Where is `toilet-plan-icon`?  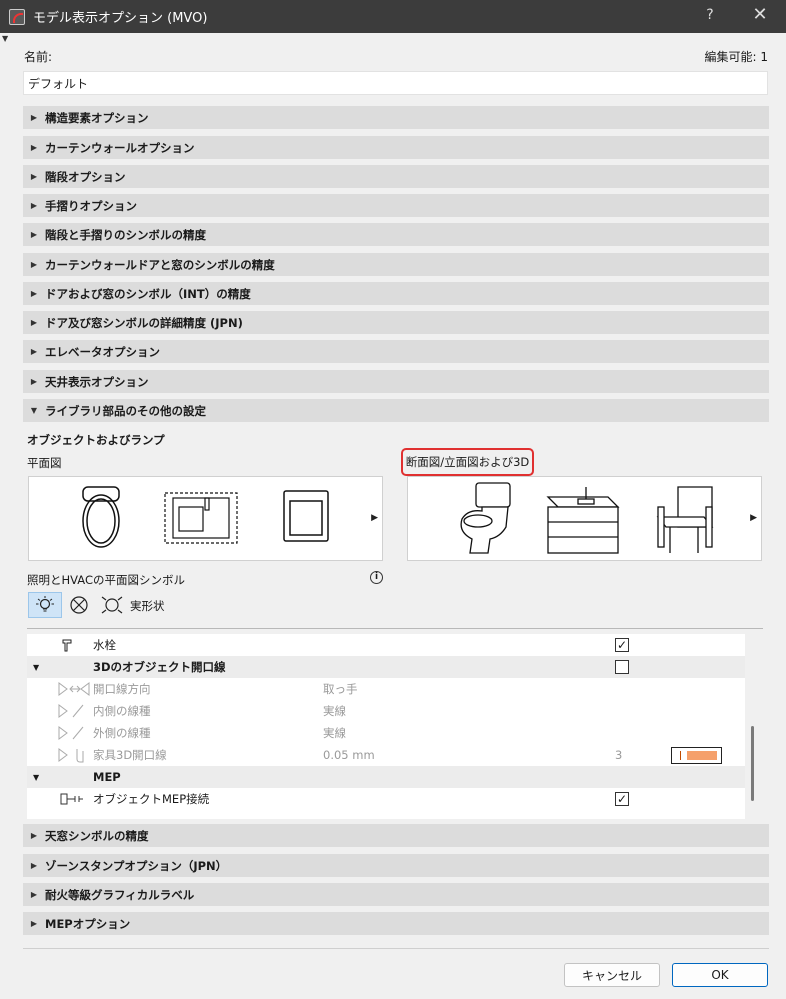
toilet-plan-icon is located at coordinates (101, 517).